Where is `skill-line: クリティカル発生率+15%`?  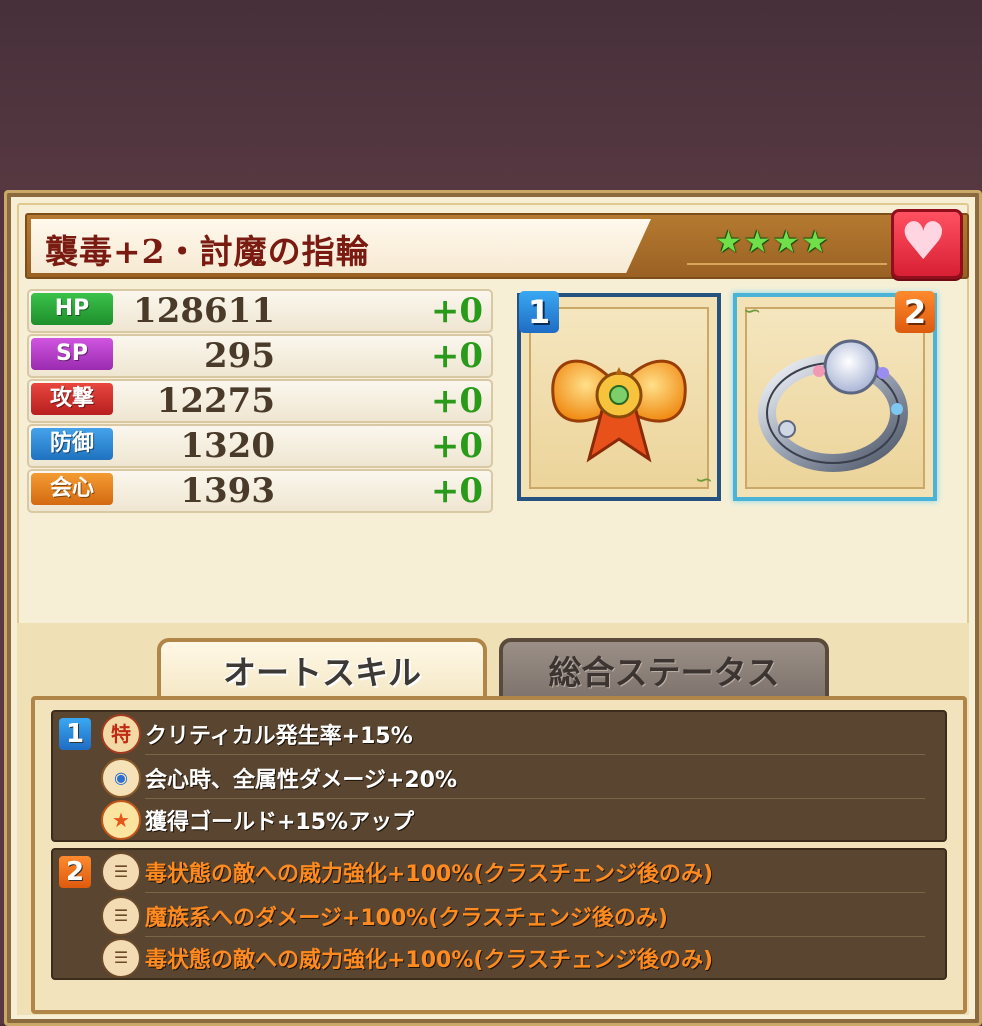
skill-line: クリティカル発生率+15% is located at coordinates (279, 736).